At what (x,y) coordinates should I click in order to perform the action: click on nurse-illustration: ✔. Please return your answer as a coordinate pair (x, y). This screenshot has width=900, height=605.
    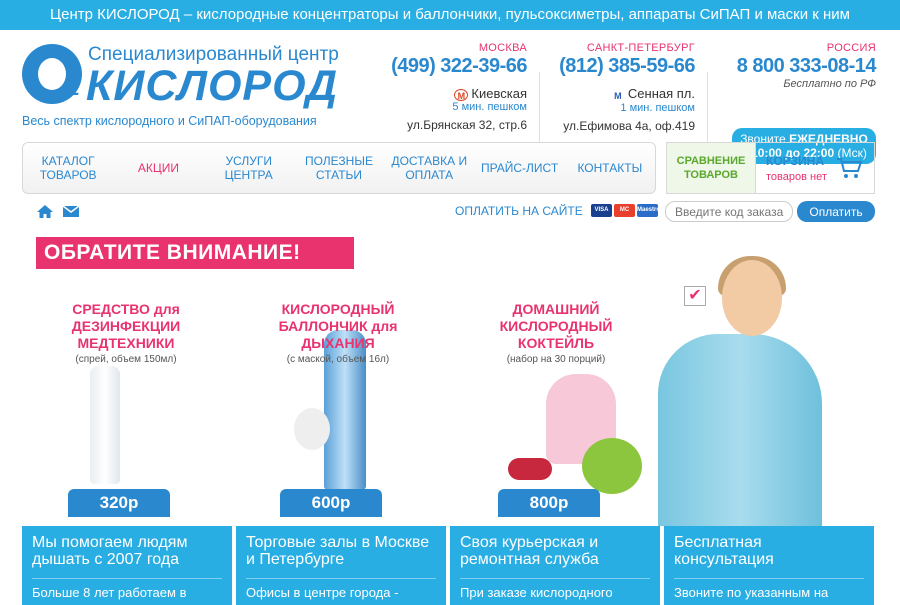
    Looking at the image, I should click on (736, 391).